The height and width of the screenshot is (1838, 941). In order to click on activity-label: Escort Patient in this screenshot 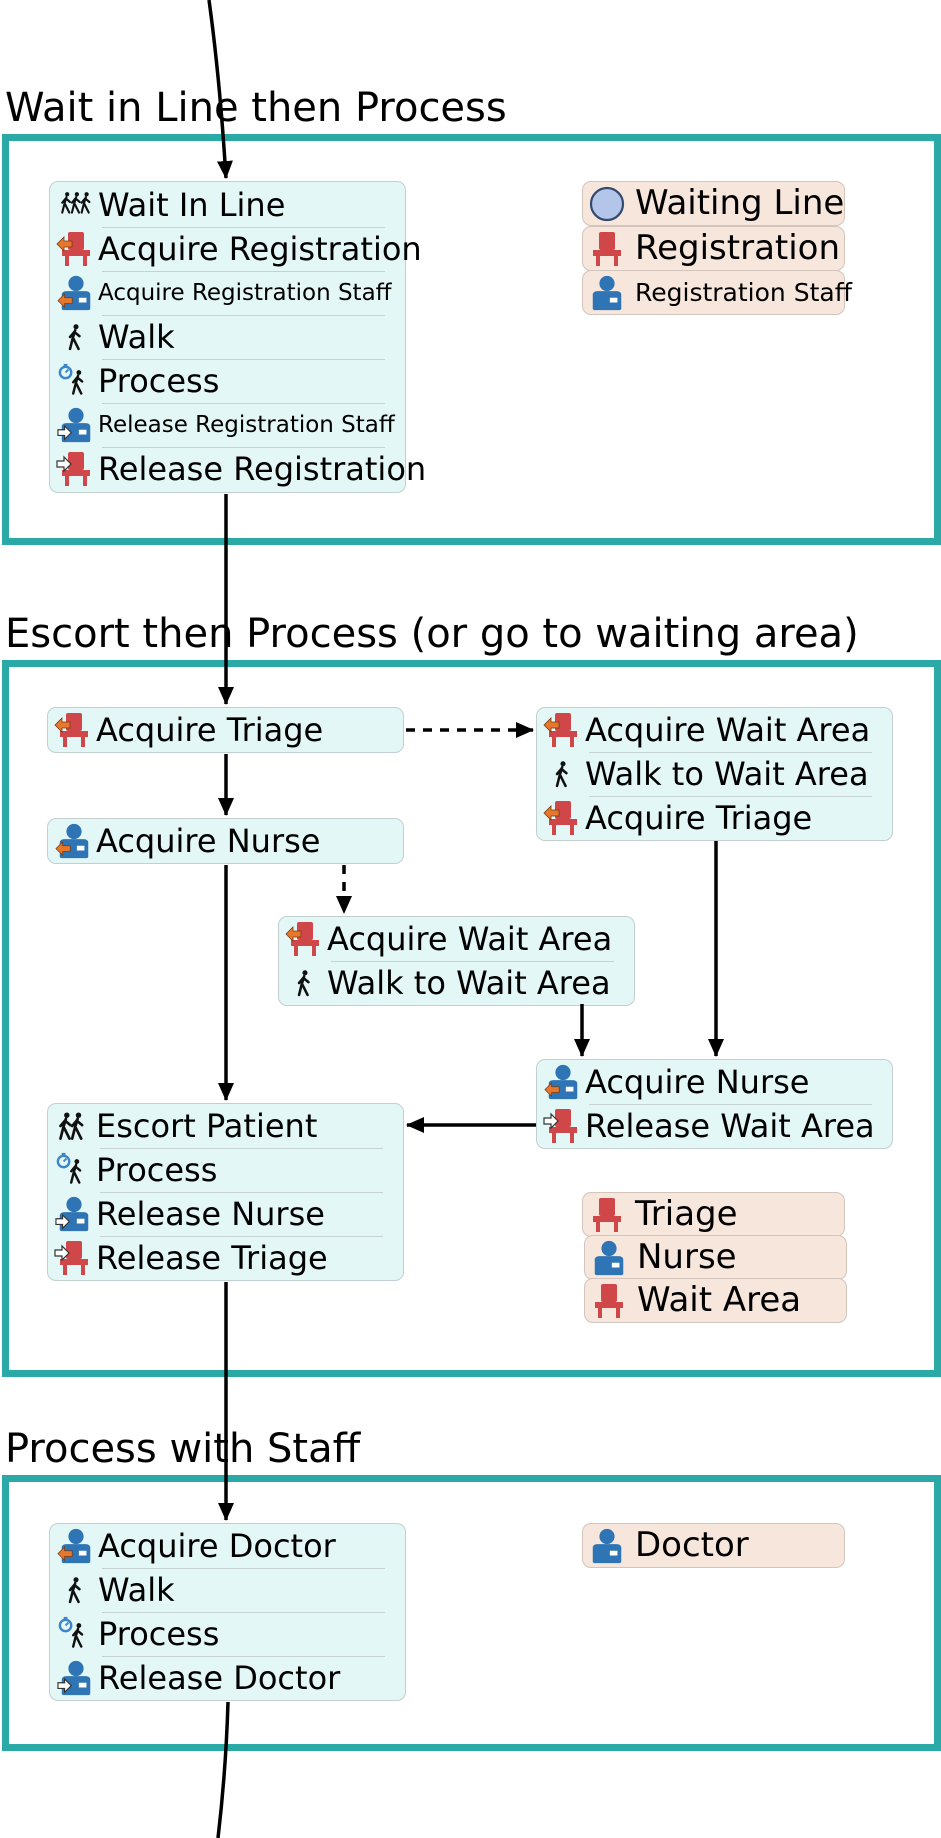, I will do `click(207, 1126)`.